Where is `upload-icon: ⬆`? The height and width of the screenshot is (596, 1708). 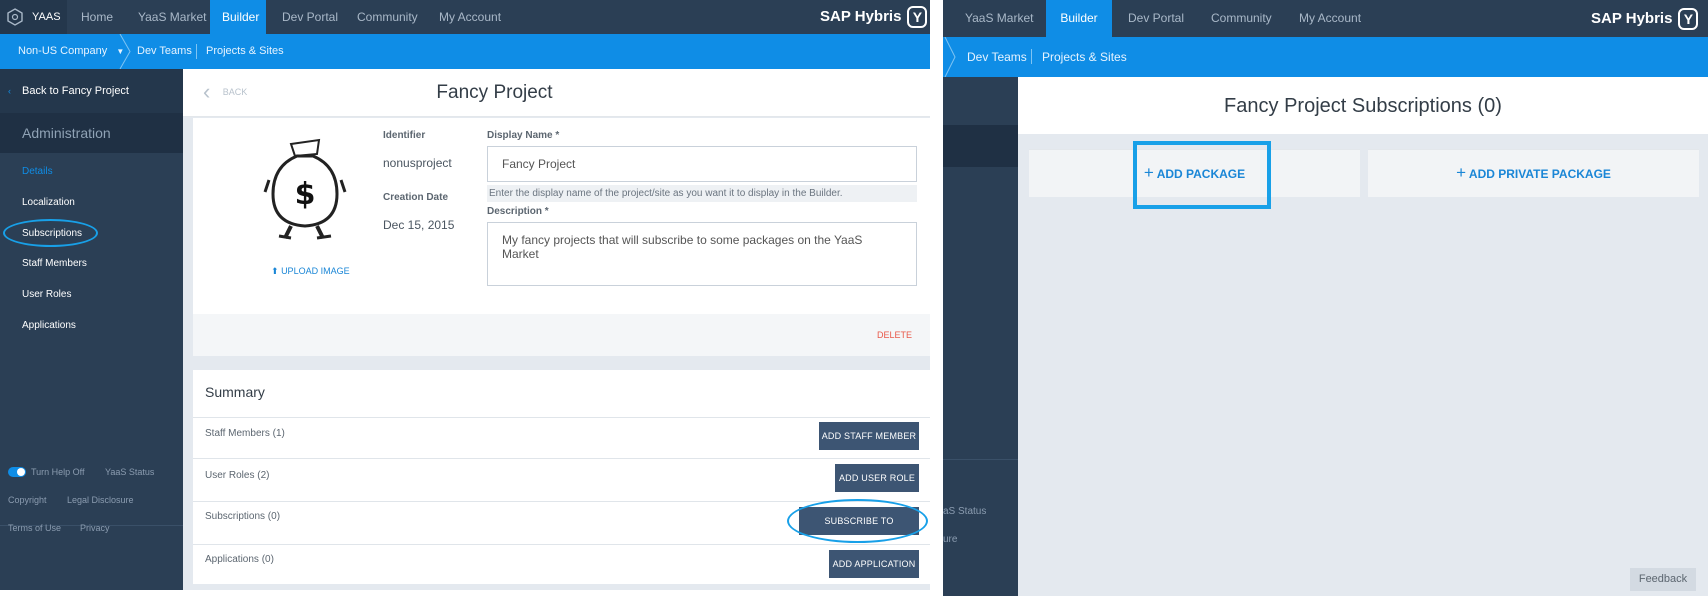 upload-icon: ⬆ is located at coordinates (275, 271).